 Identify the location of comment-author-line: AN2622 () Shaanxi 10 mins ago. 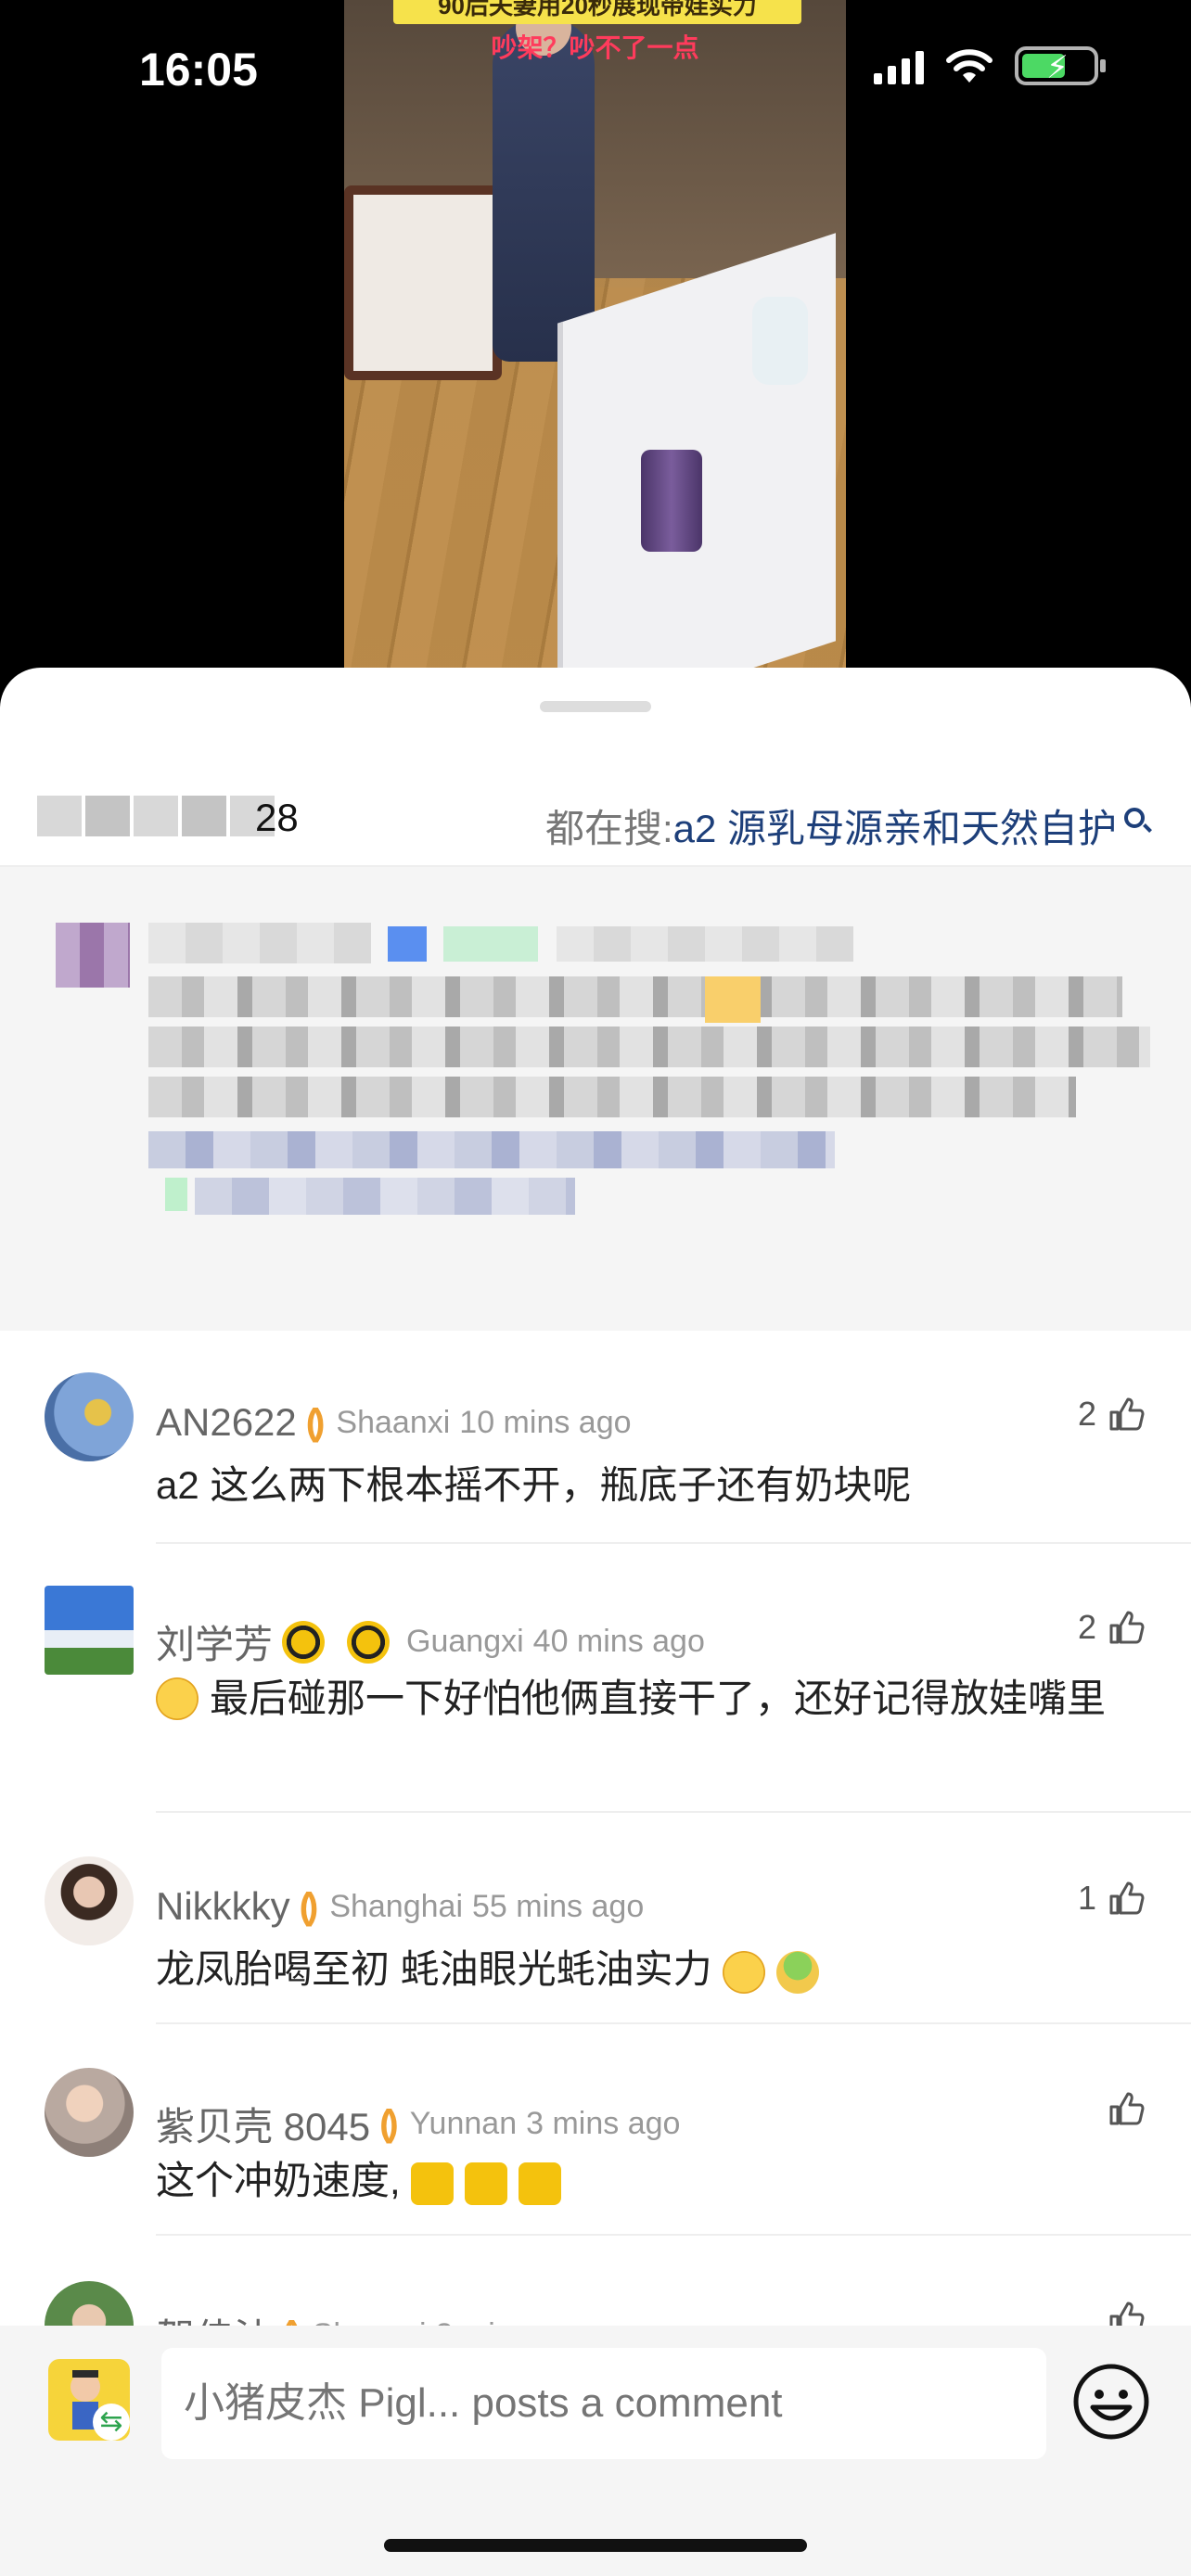
(394, 1423).